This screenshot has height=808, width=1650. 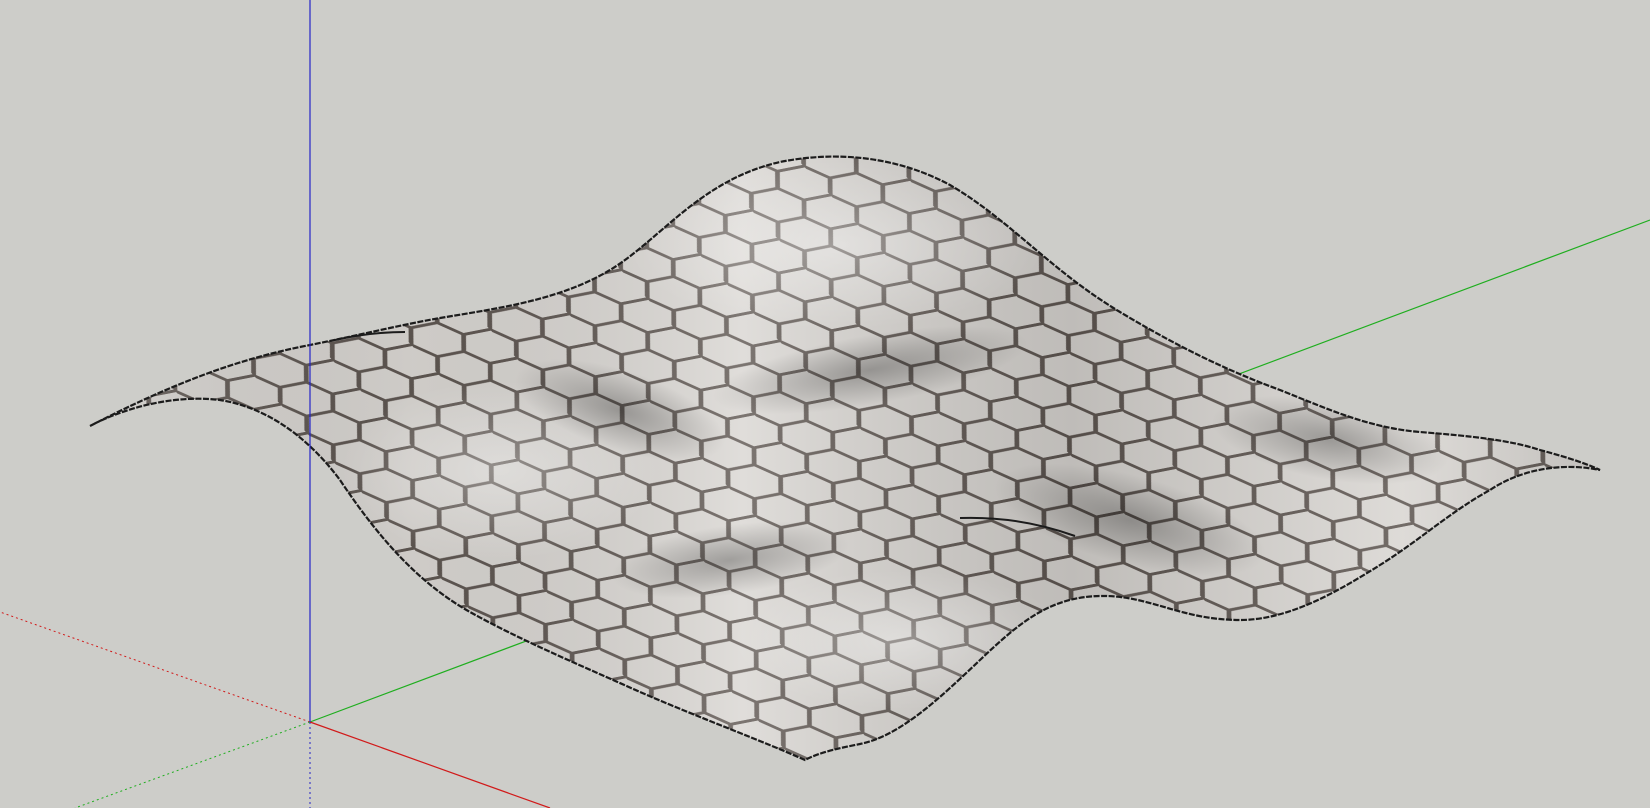 I want to click on red-axis-negative, so click(x=155, y=667).